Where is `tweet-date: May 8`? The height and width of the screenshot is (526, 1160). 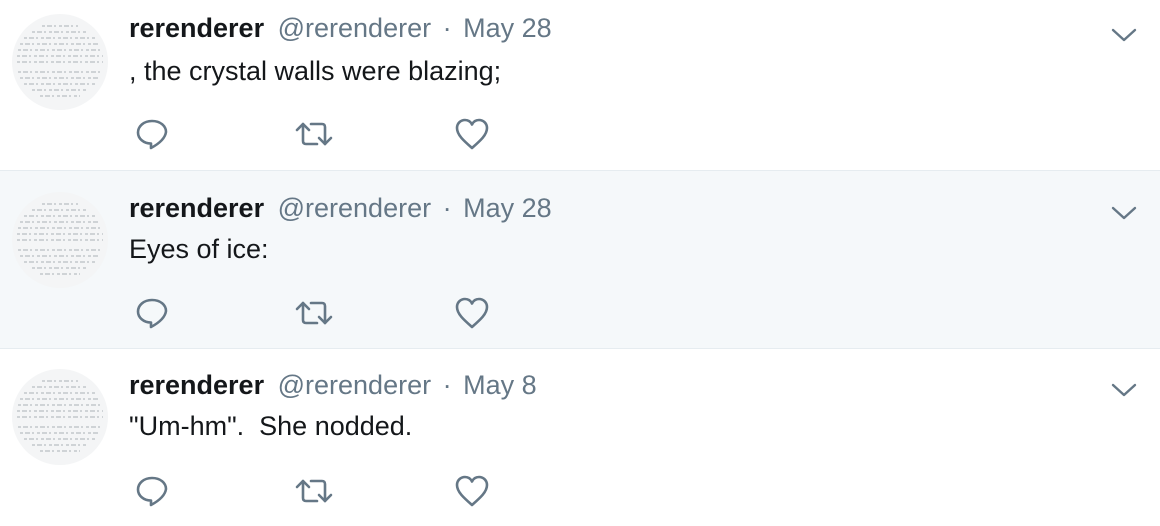
tweet-date: May 8 is located at coordinates (500, 385).